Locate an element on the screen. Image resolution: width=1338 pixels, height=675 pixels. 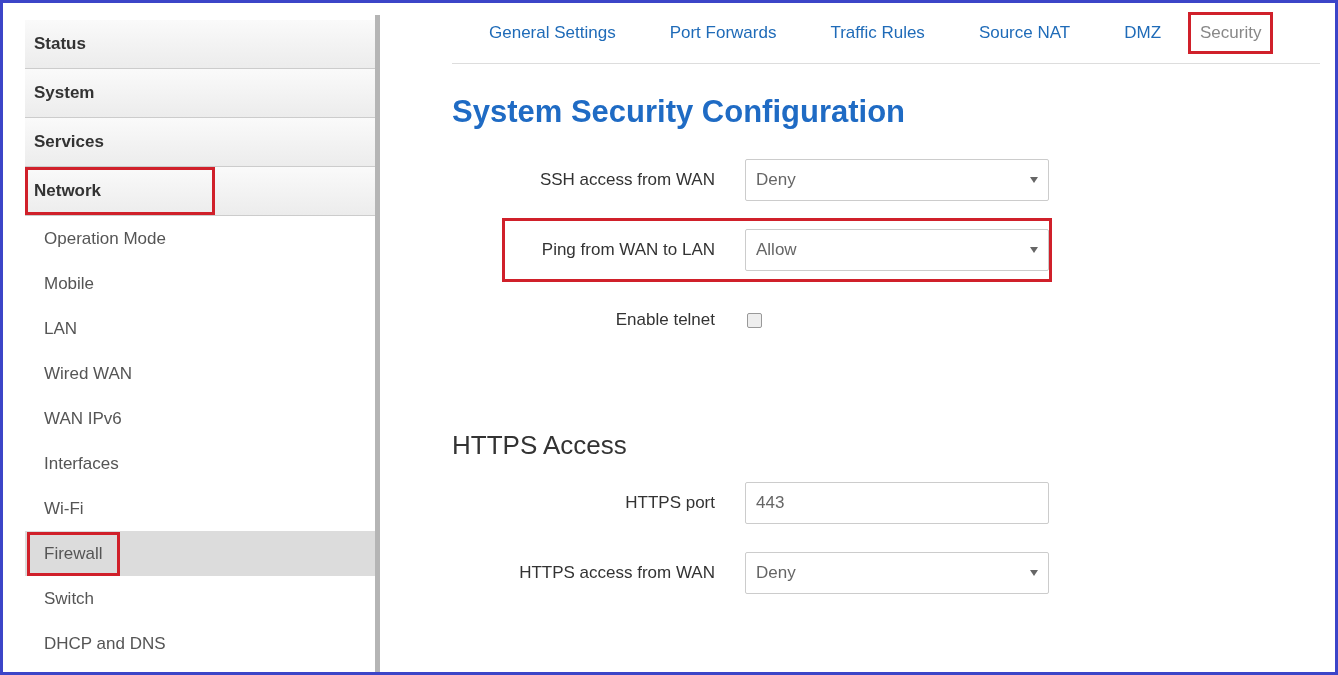
sidebar-item: System is located at coordinates (200, 93).